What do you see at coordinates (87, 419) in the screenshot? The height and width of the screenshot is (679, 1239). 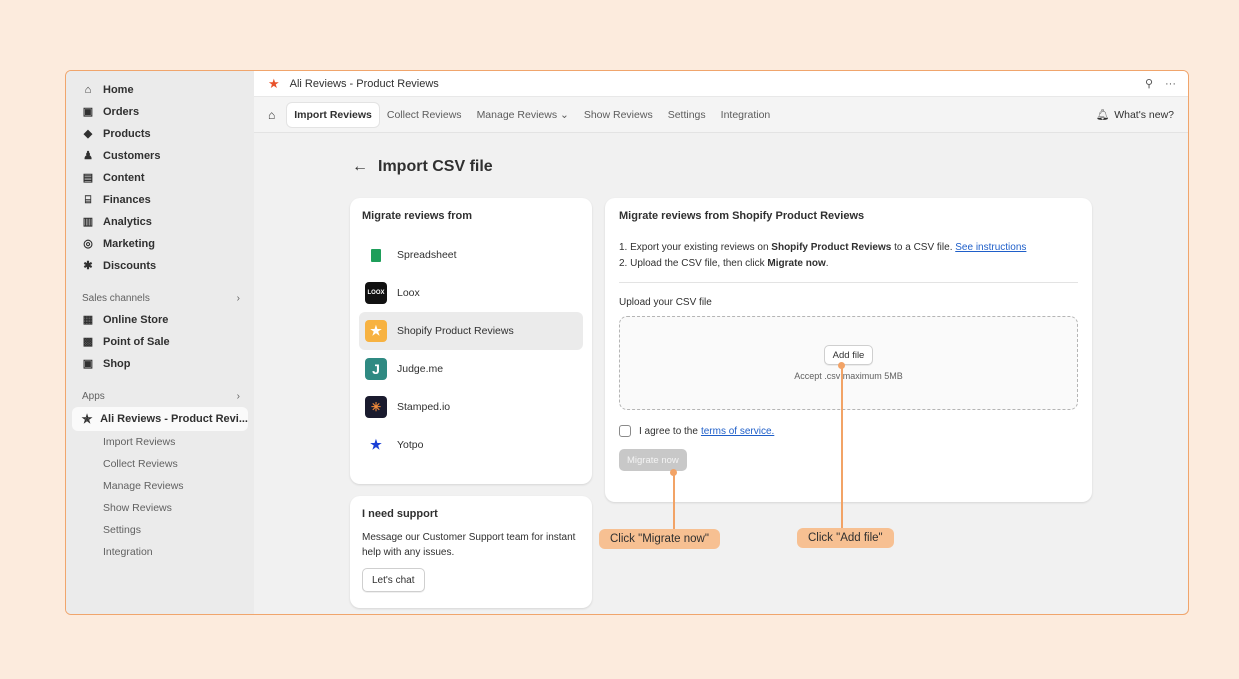 I see `ali-reviews-app-icon: ✯` at bounding box center [87, 419].